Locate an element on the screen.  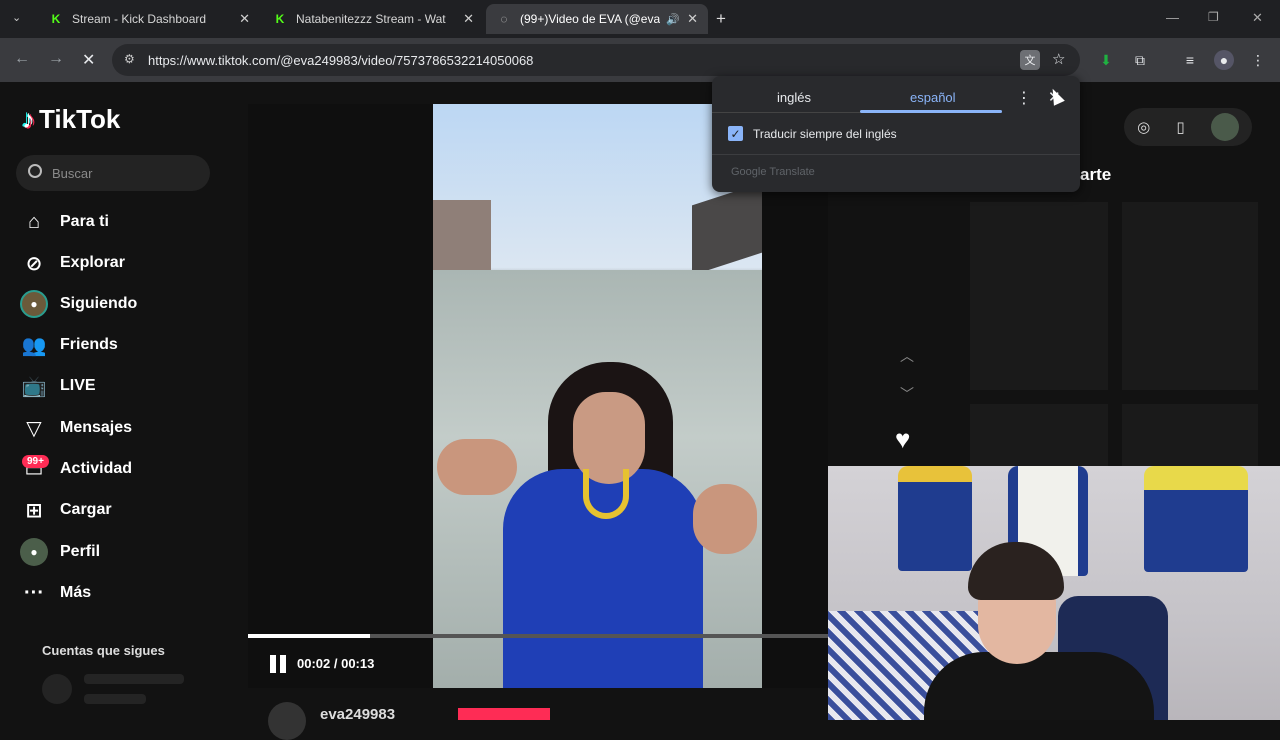
tab-natabenitezzz: K Natabenitezzz Stream - Watch ✕ is located at coordinates (373, 19).